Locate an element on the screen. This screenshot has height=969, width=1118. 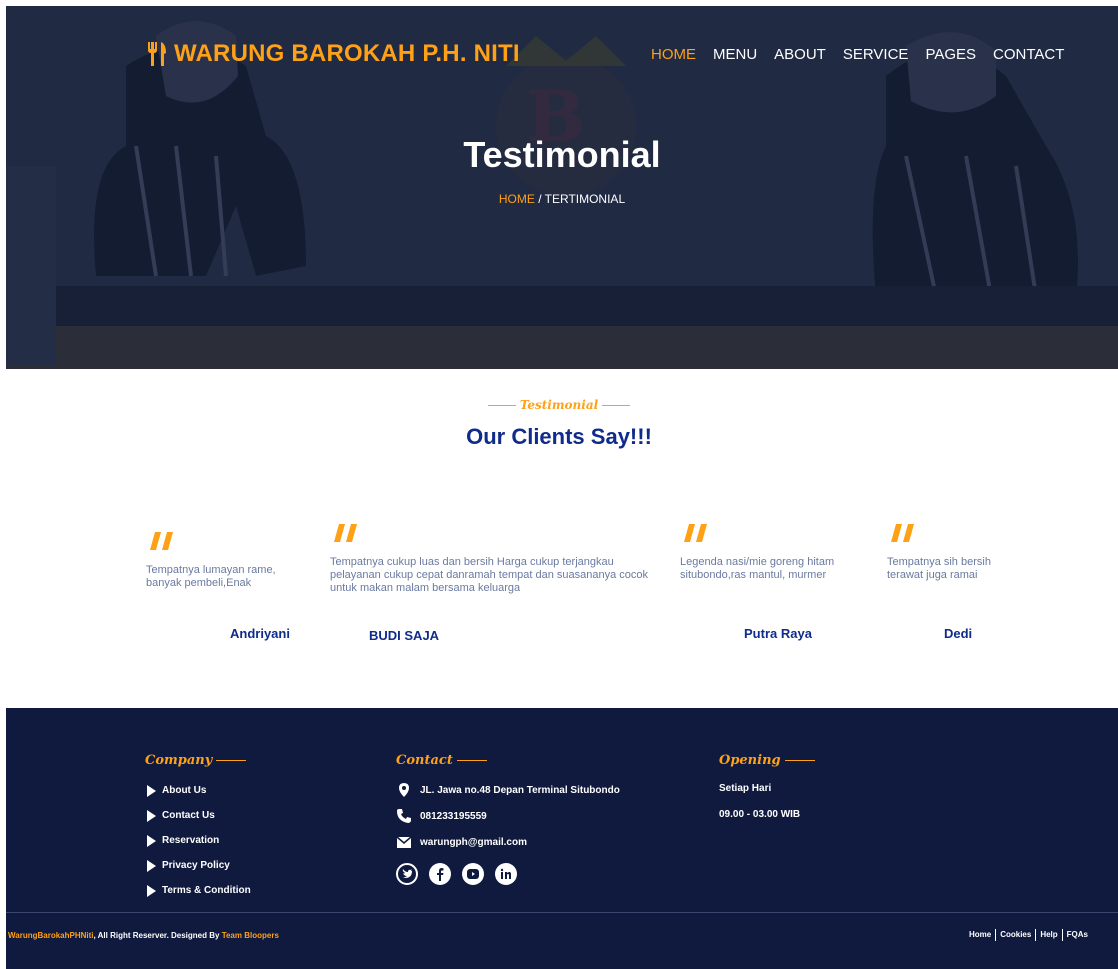
testimonial-author: BUDI SAJA is located at coordinates (404, 635).